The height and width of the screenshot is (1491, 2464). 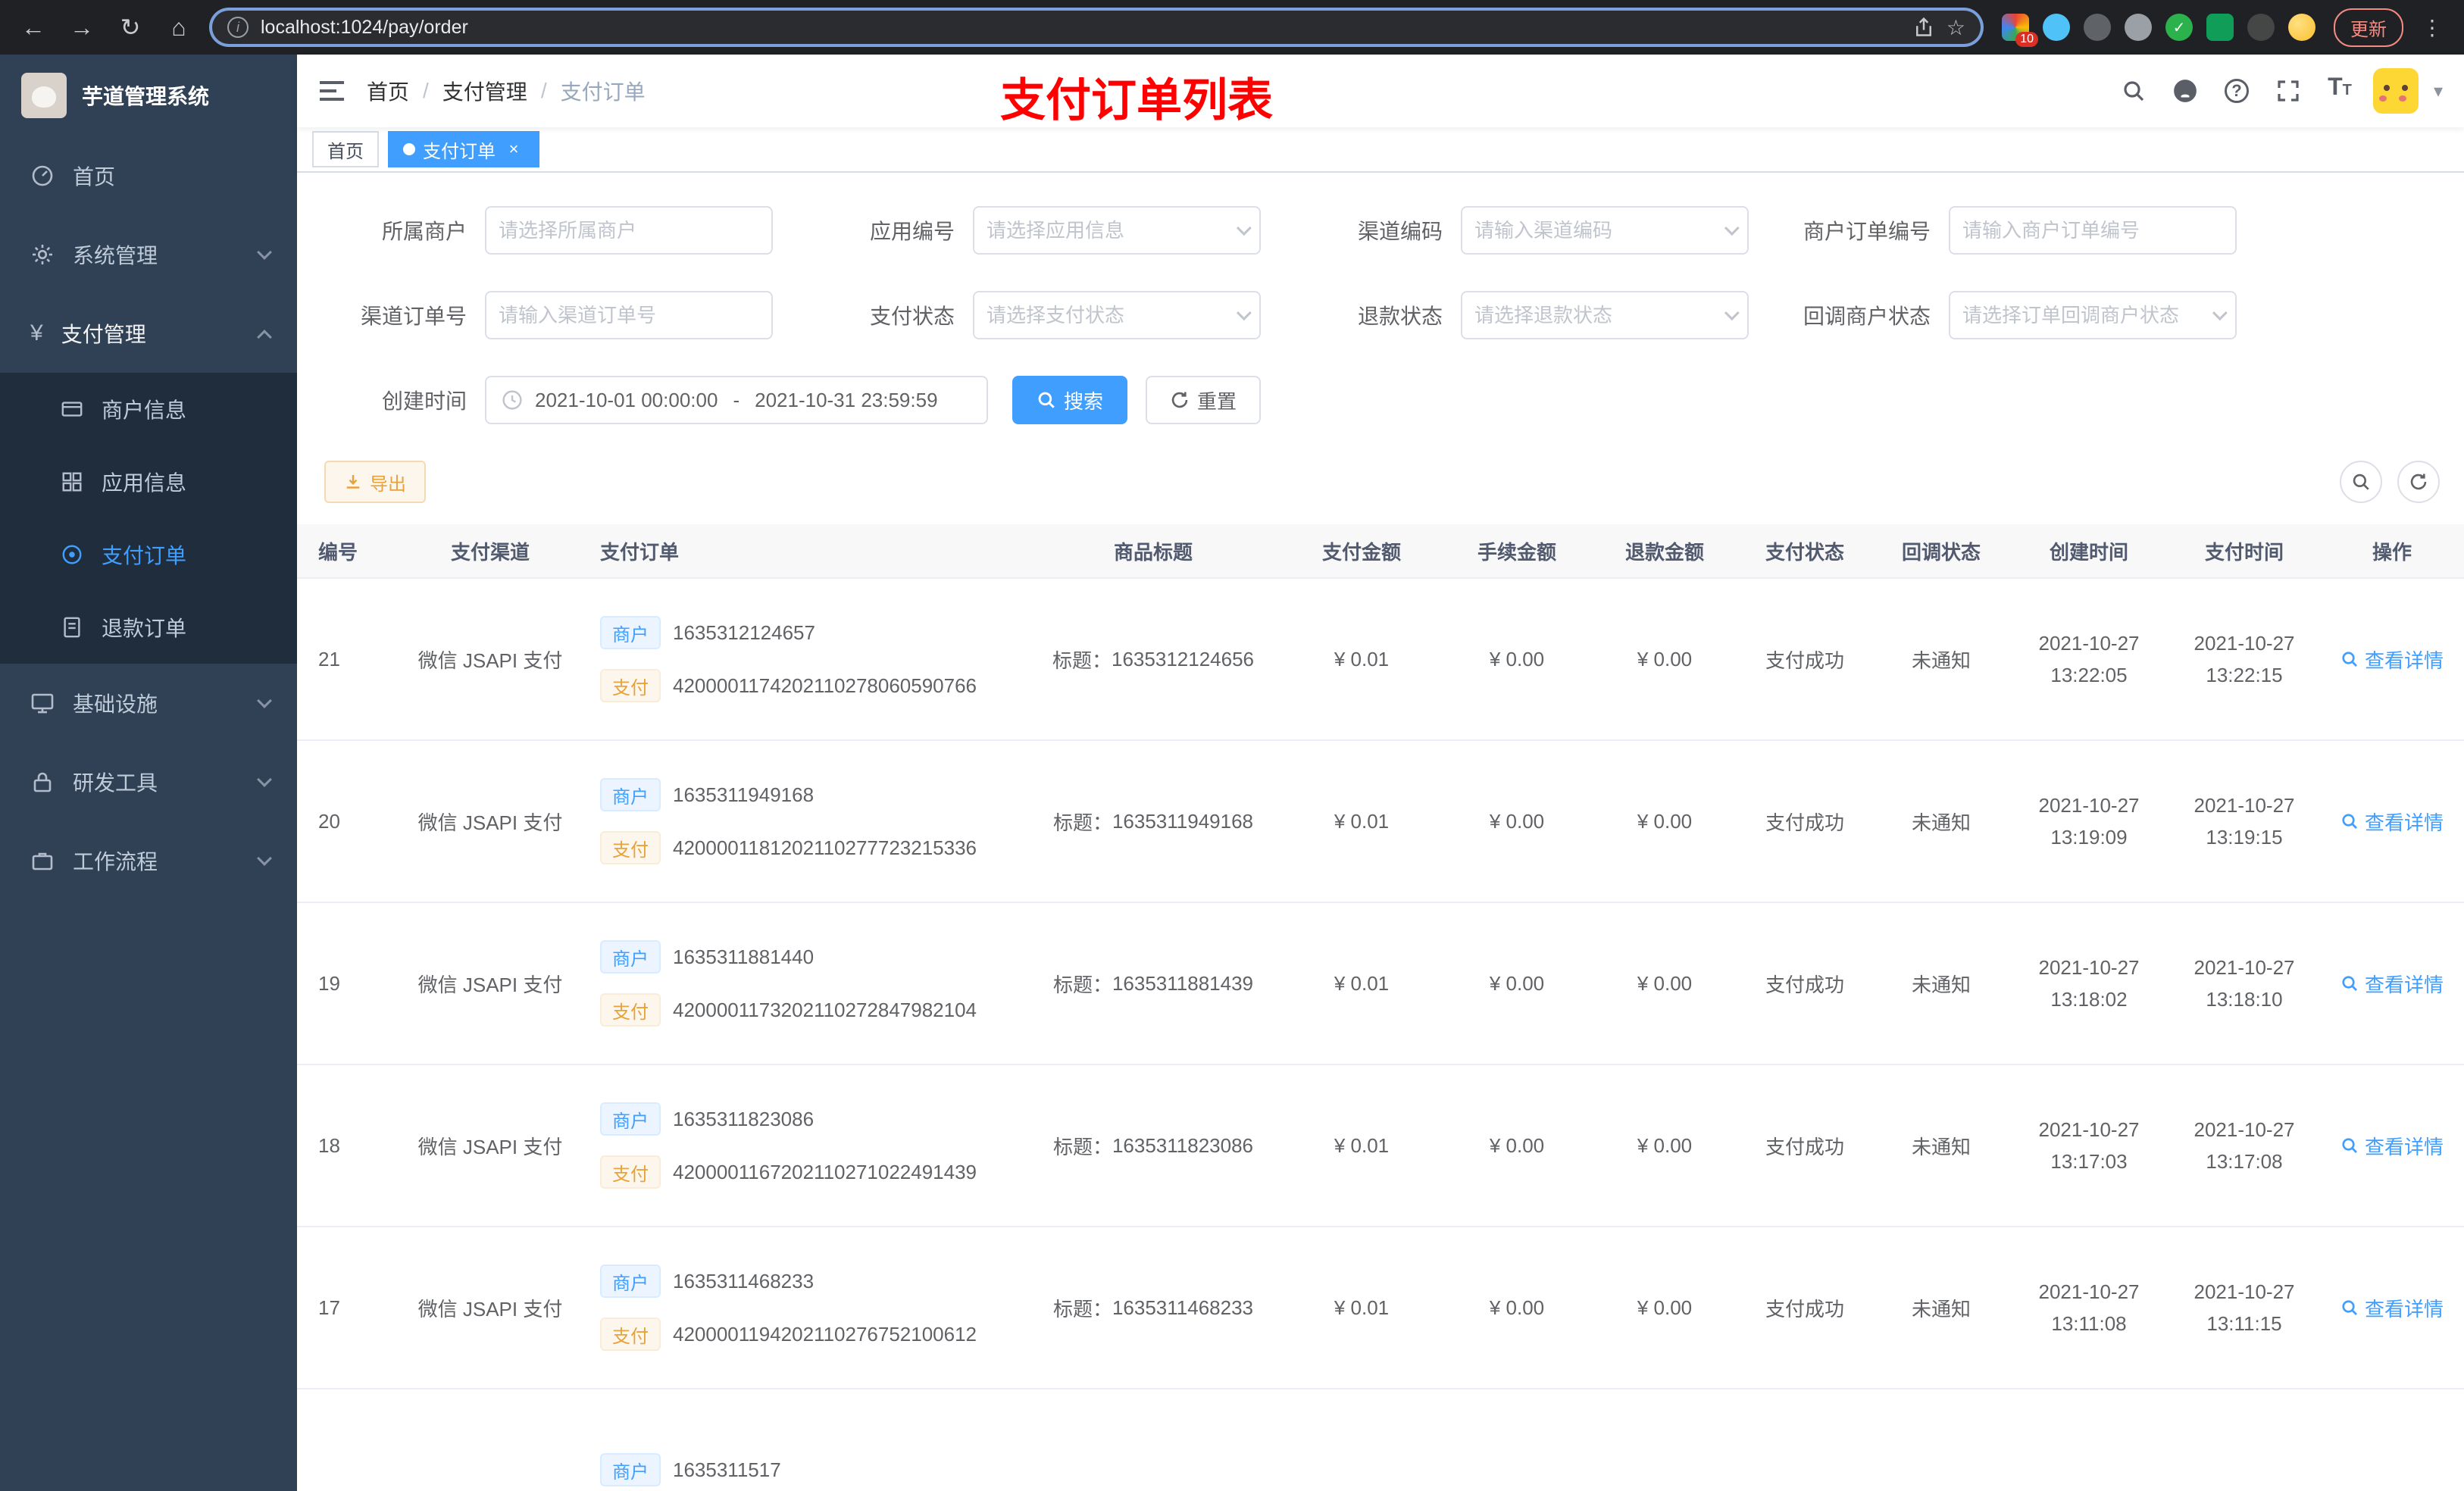 I want to click on channel-order-no-field, so click(x=629, y=315).